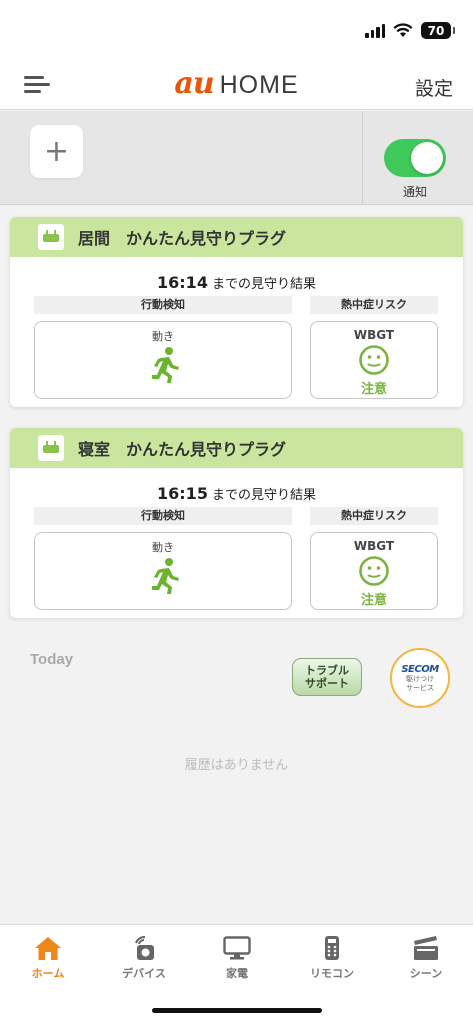  I want to click on tab-scenes-label: シーン, so click(426, 973).